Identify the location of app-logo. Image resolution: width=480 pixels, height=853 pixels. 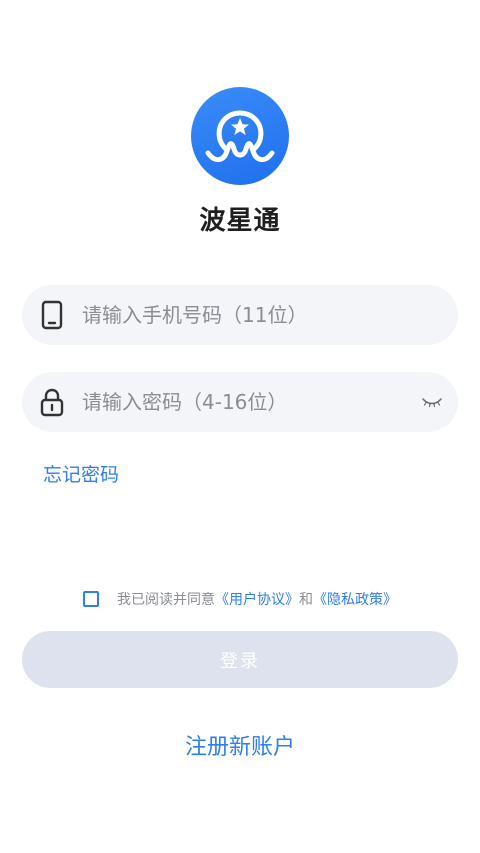
(240, 136).